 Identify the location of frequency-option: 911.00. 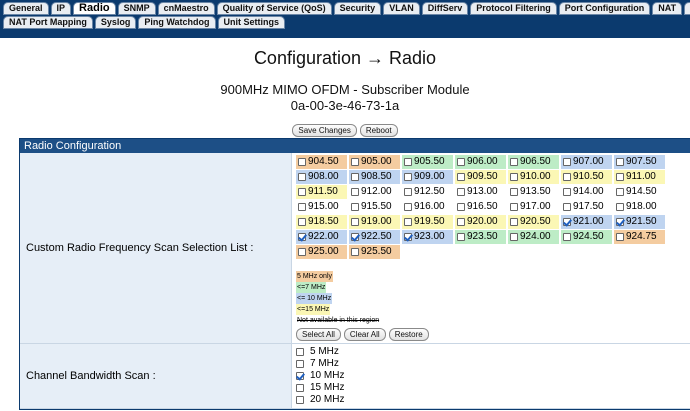
(639, 177).